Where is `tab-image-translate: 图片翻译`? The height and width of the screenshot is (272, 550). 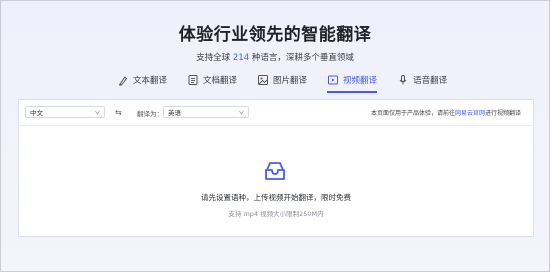 tab-image-translate: 图片翻译 is located at coordinates (282, 80).